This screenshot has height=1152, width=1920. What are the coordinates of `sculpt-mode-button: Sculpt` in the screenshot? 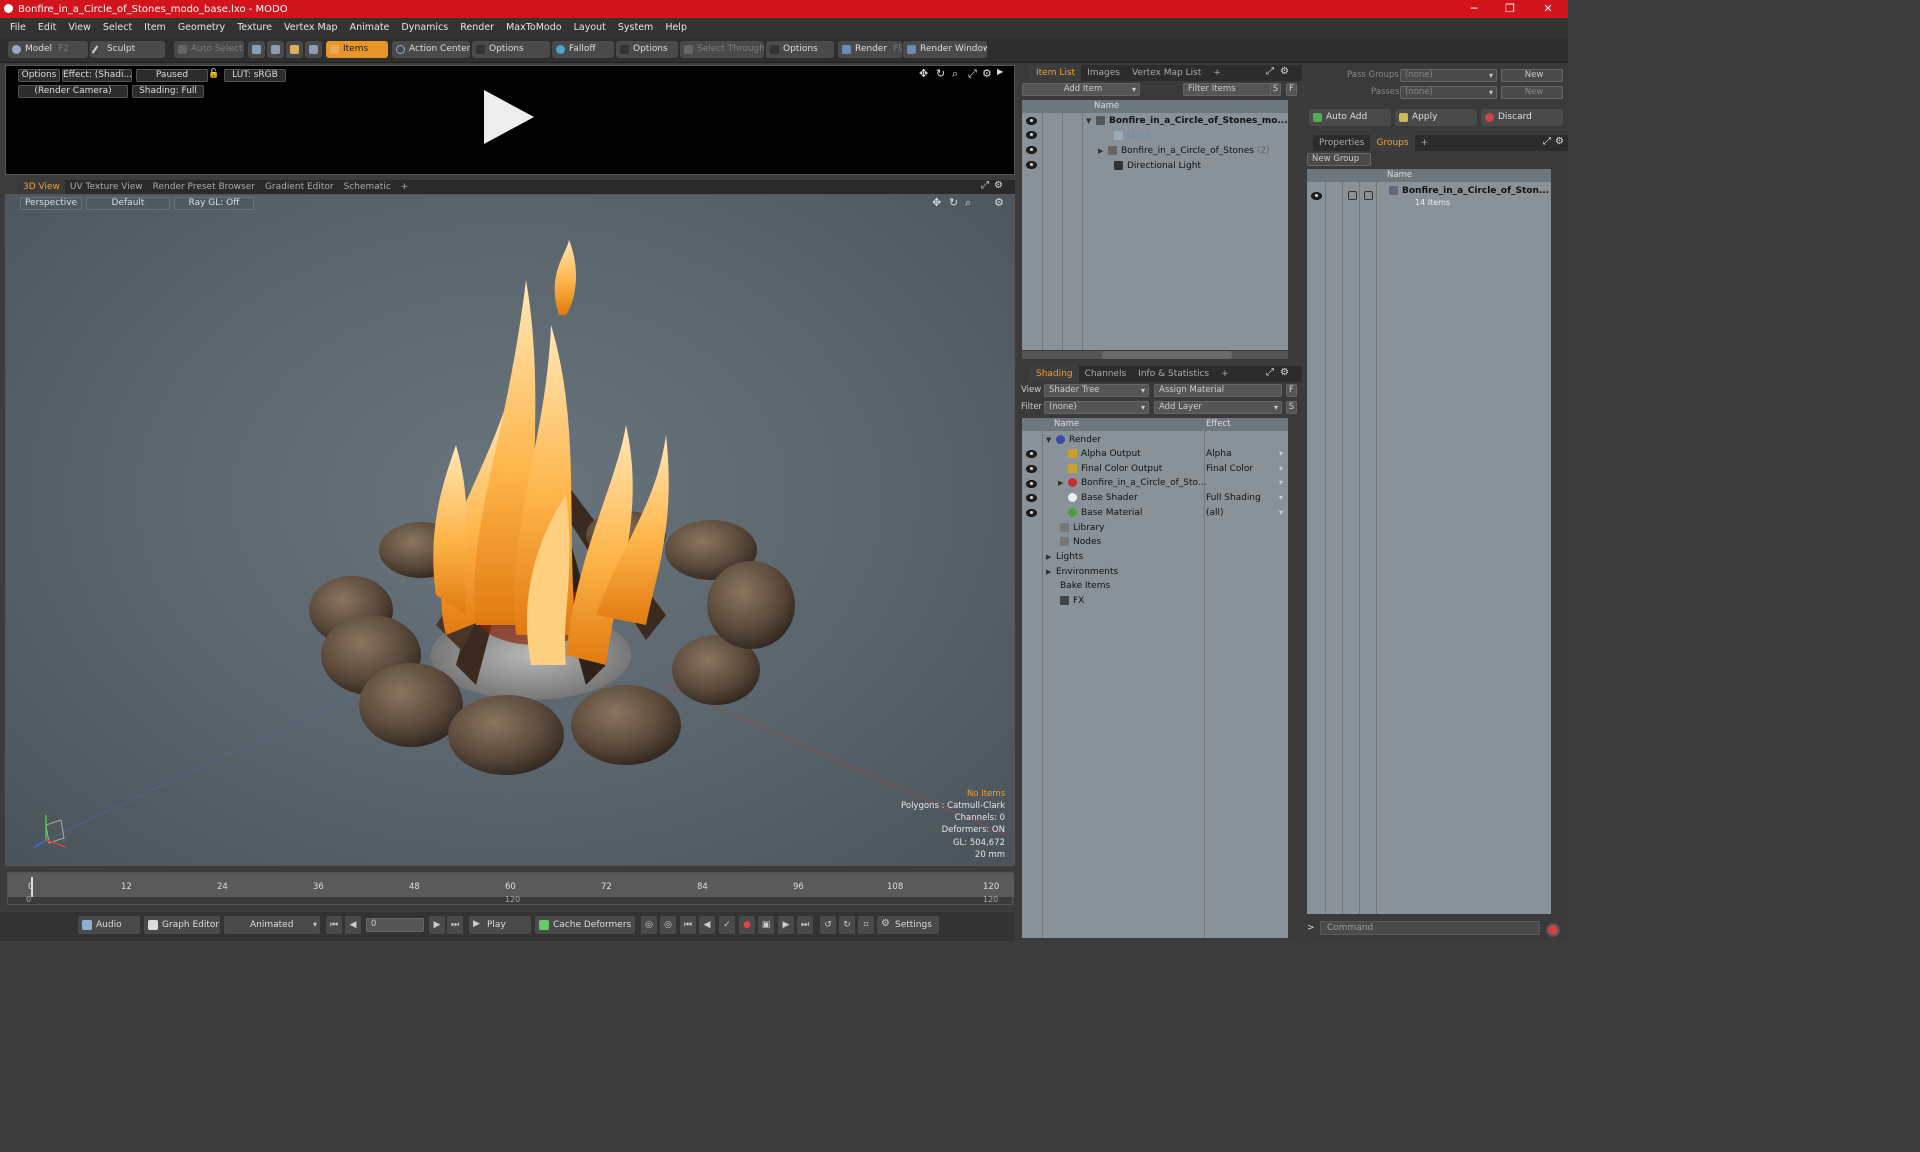 It's located at (127, 49).